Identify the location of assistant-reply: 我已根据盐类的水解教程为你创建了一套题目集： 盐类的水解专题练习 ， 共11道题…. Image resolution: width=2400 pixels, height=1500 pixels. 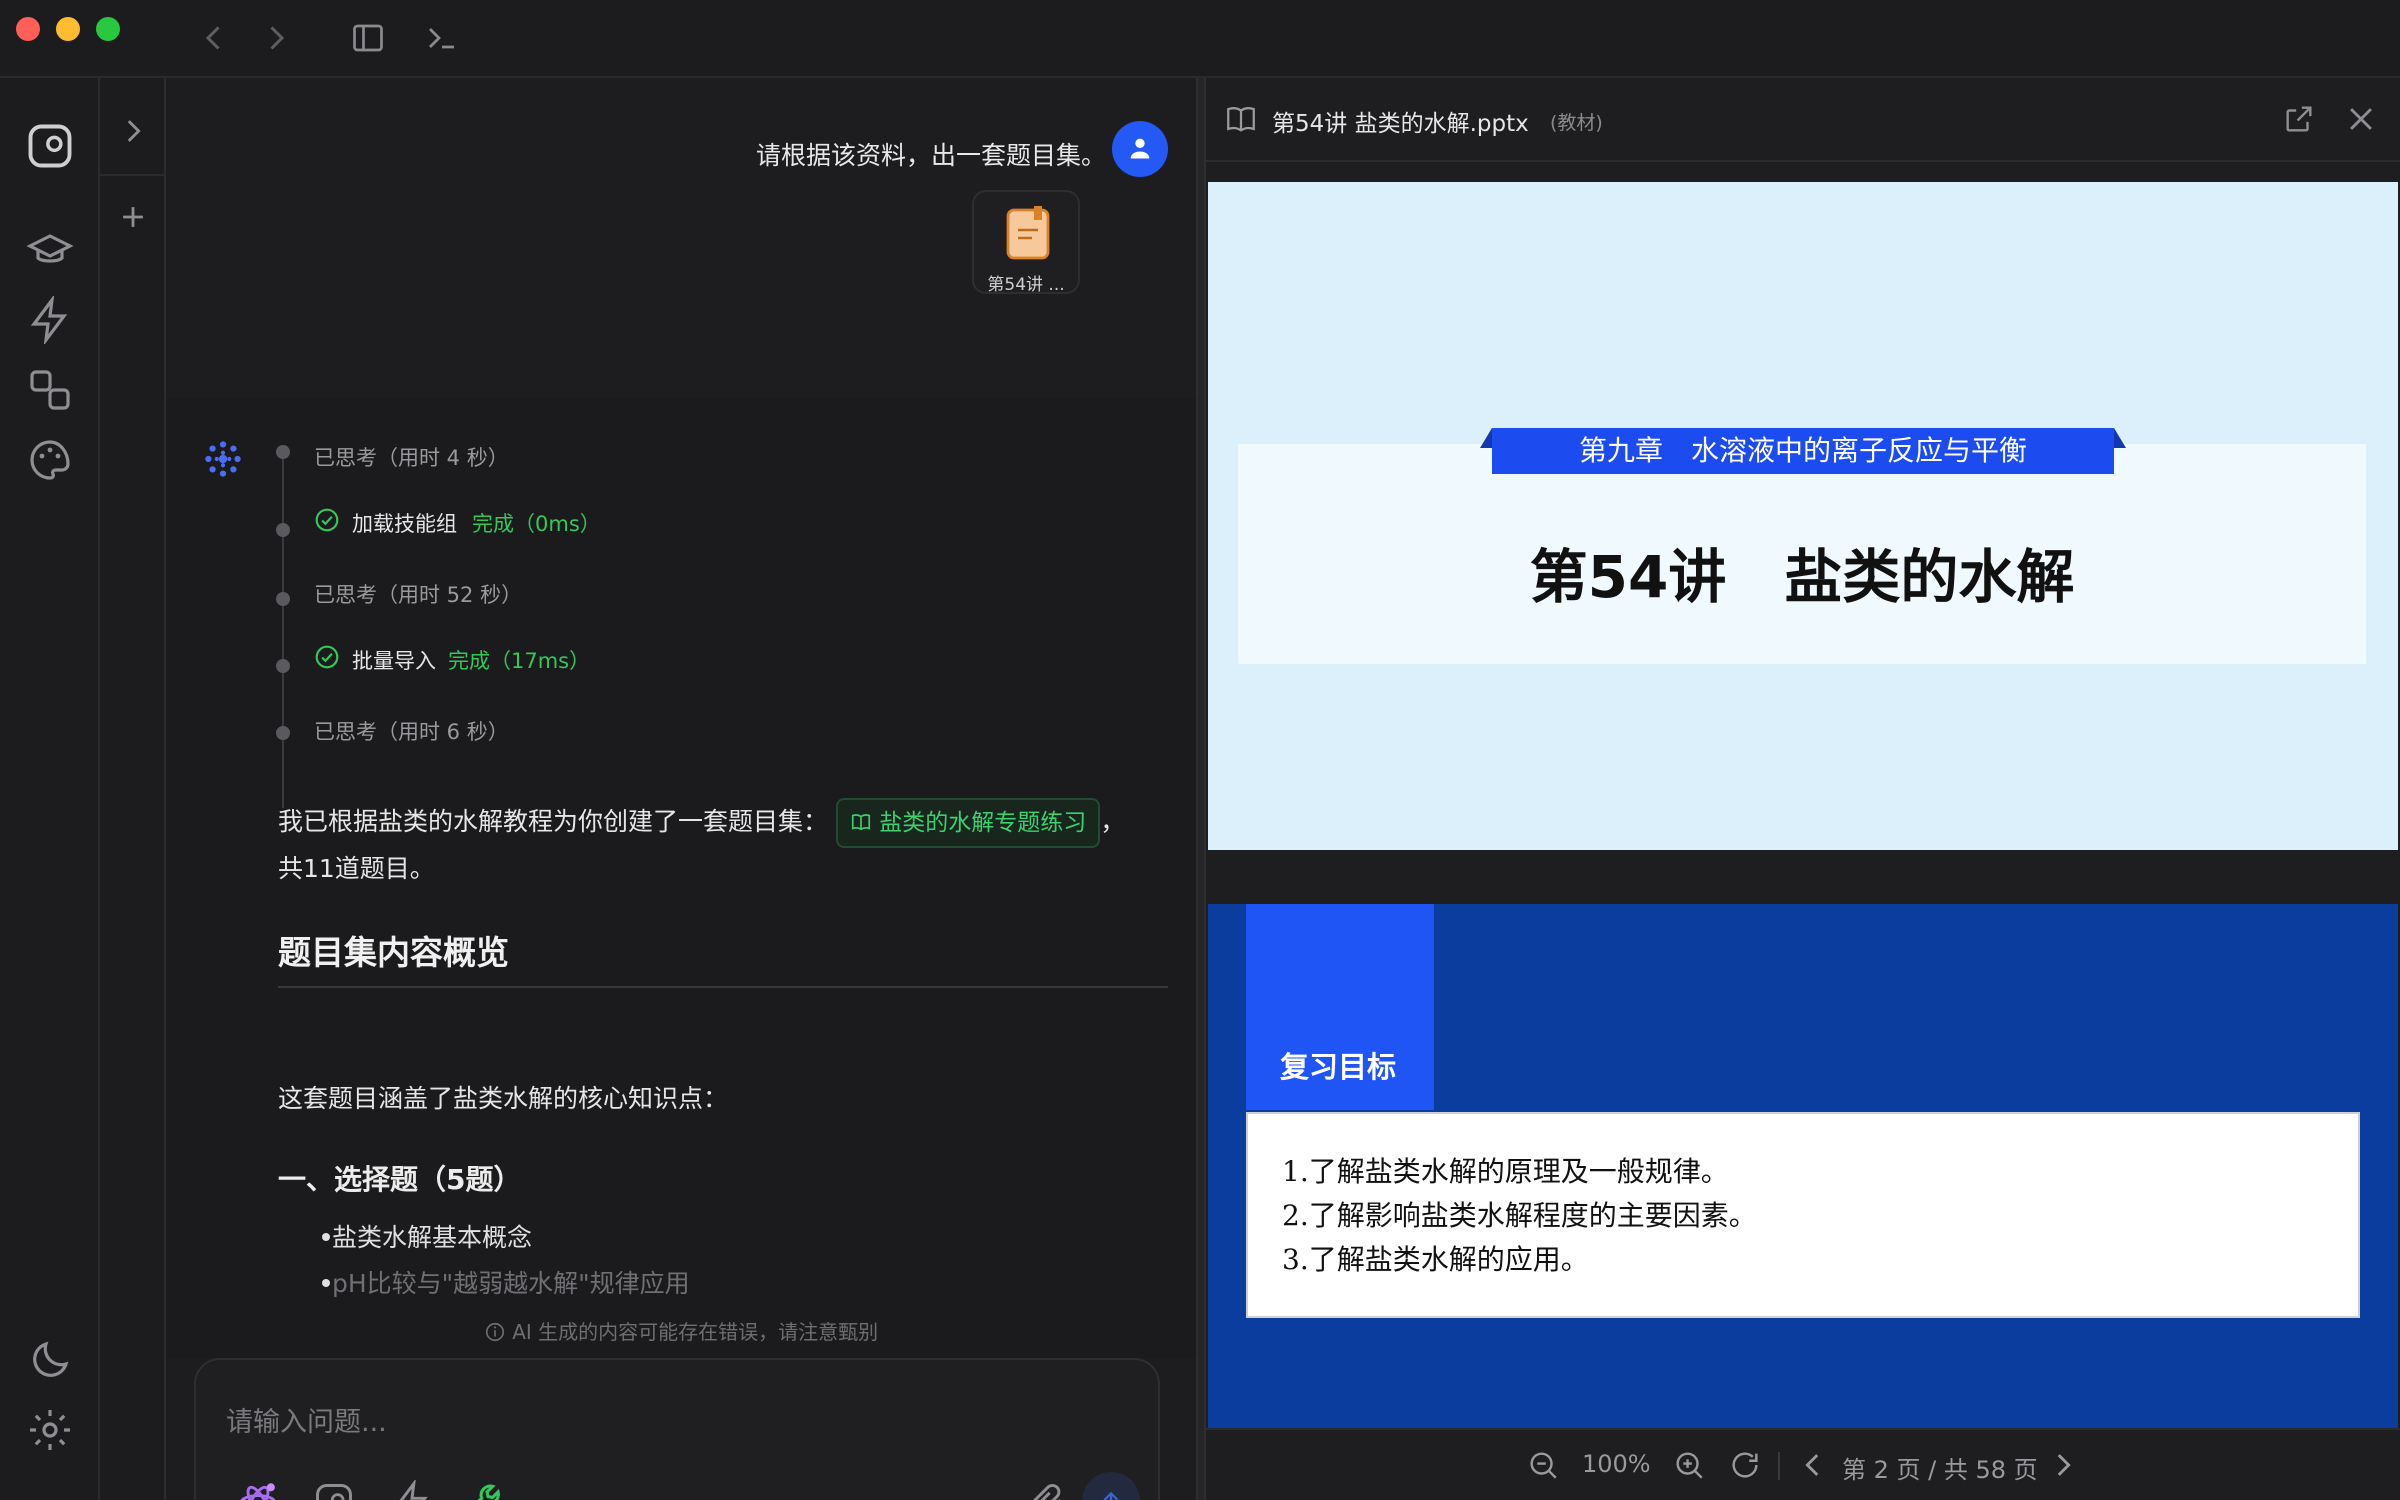
(728, 844).